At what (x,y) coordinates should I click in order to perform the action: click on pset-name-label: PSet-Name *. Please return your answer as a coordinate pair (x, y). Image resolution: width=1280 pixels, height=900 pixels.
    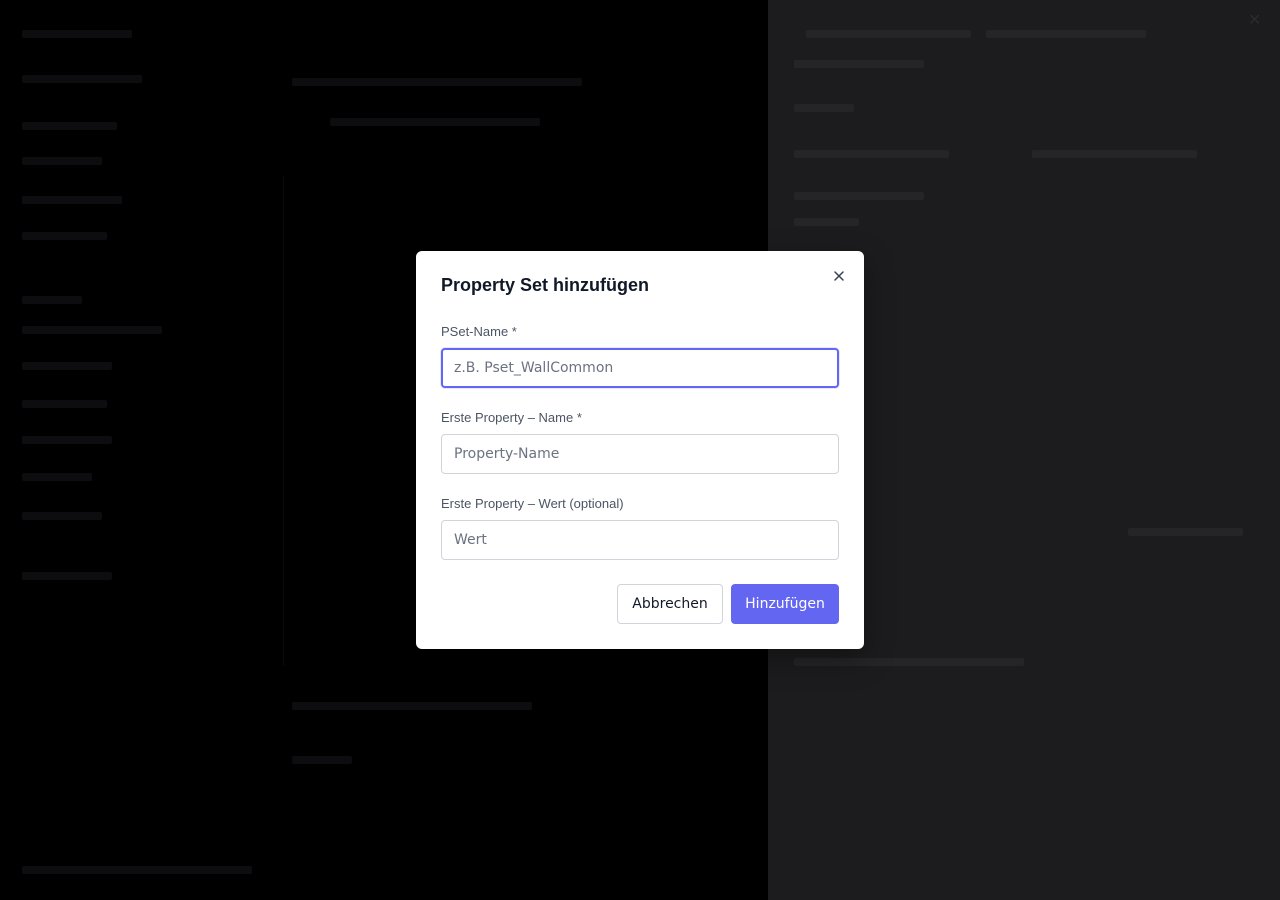
    Looking at the image, I should click on (479, 331).